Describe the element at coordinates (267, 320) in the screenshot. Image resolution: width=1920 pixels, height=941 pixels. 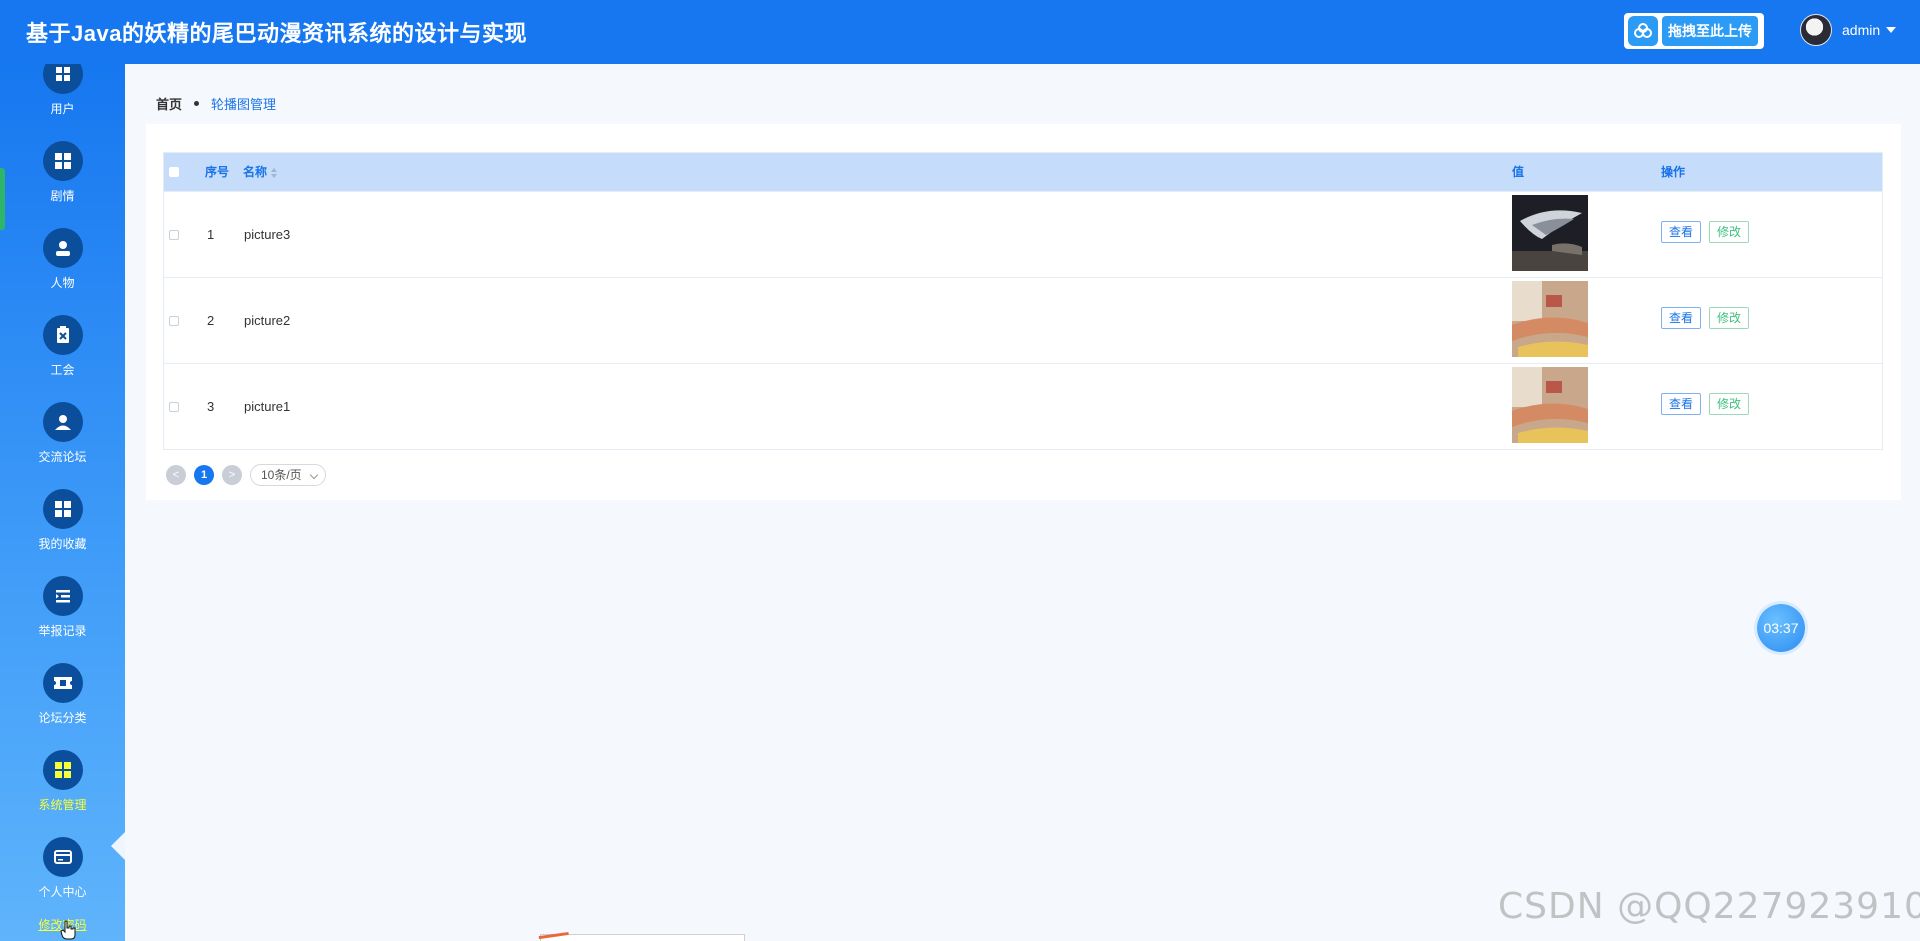
I see `row-name: picture2` at that location.